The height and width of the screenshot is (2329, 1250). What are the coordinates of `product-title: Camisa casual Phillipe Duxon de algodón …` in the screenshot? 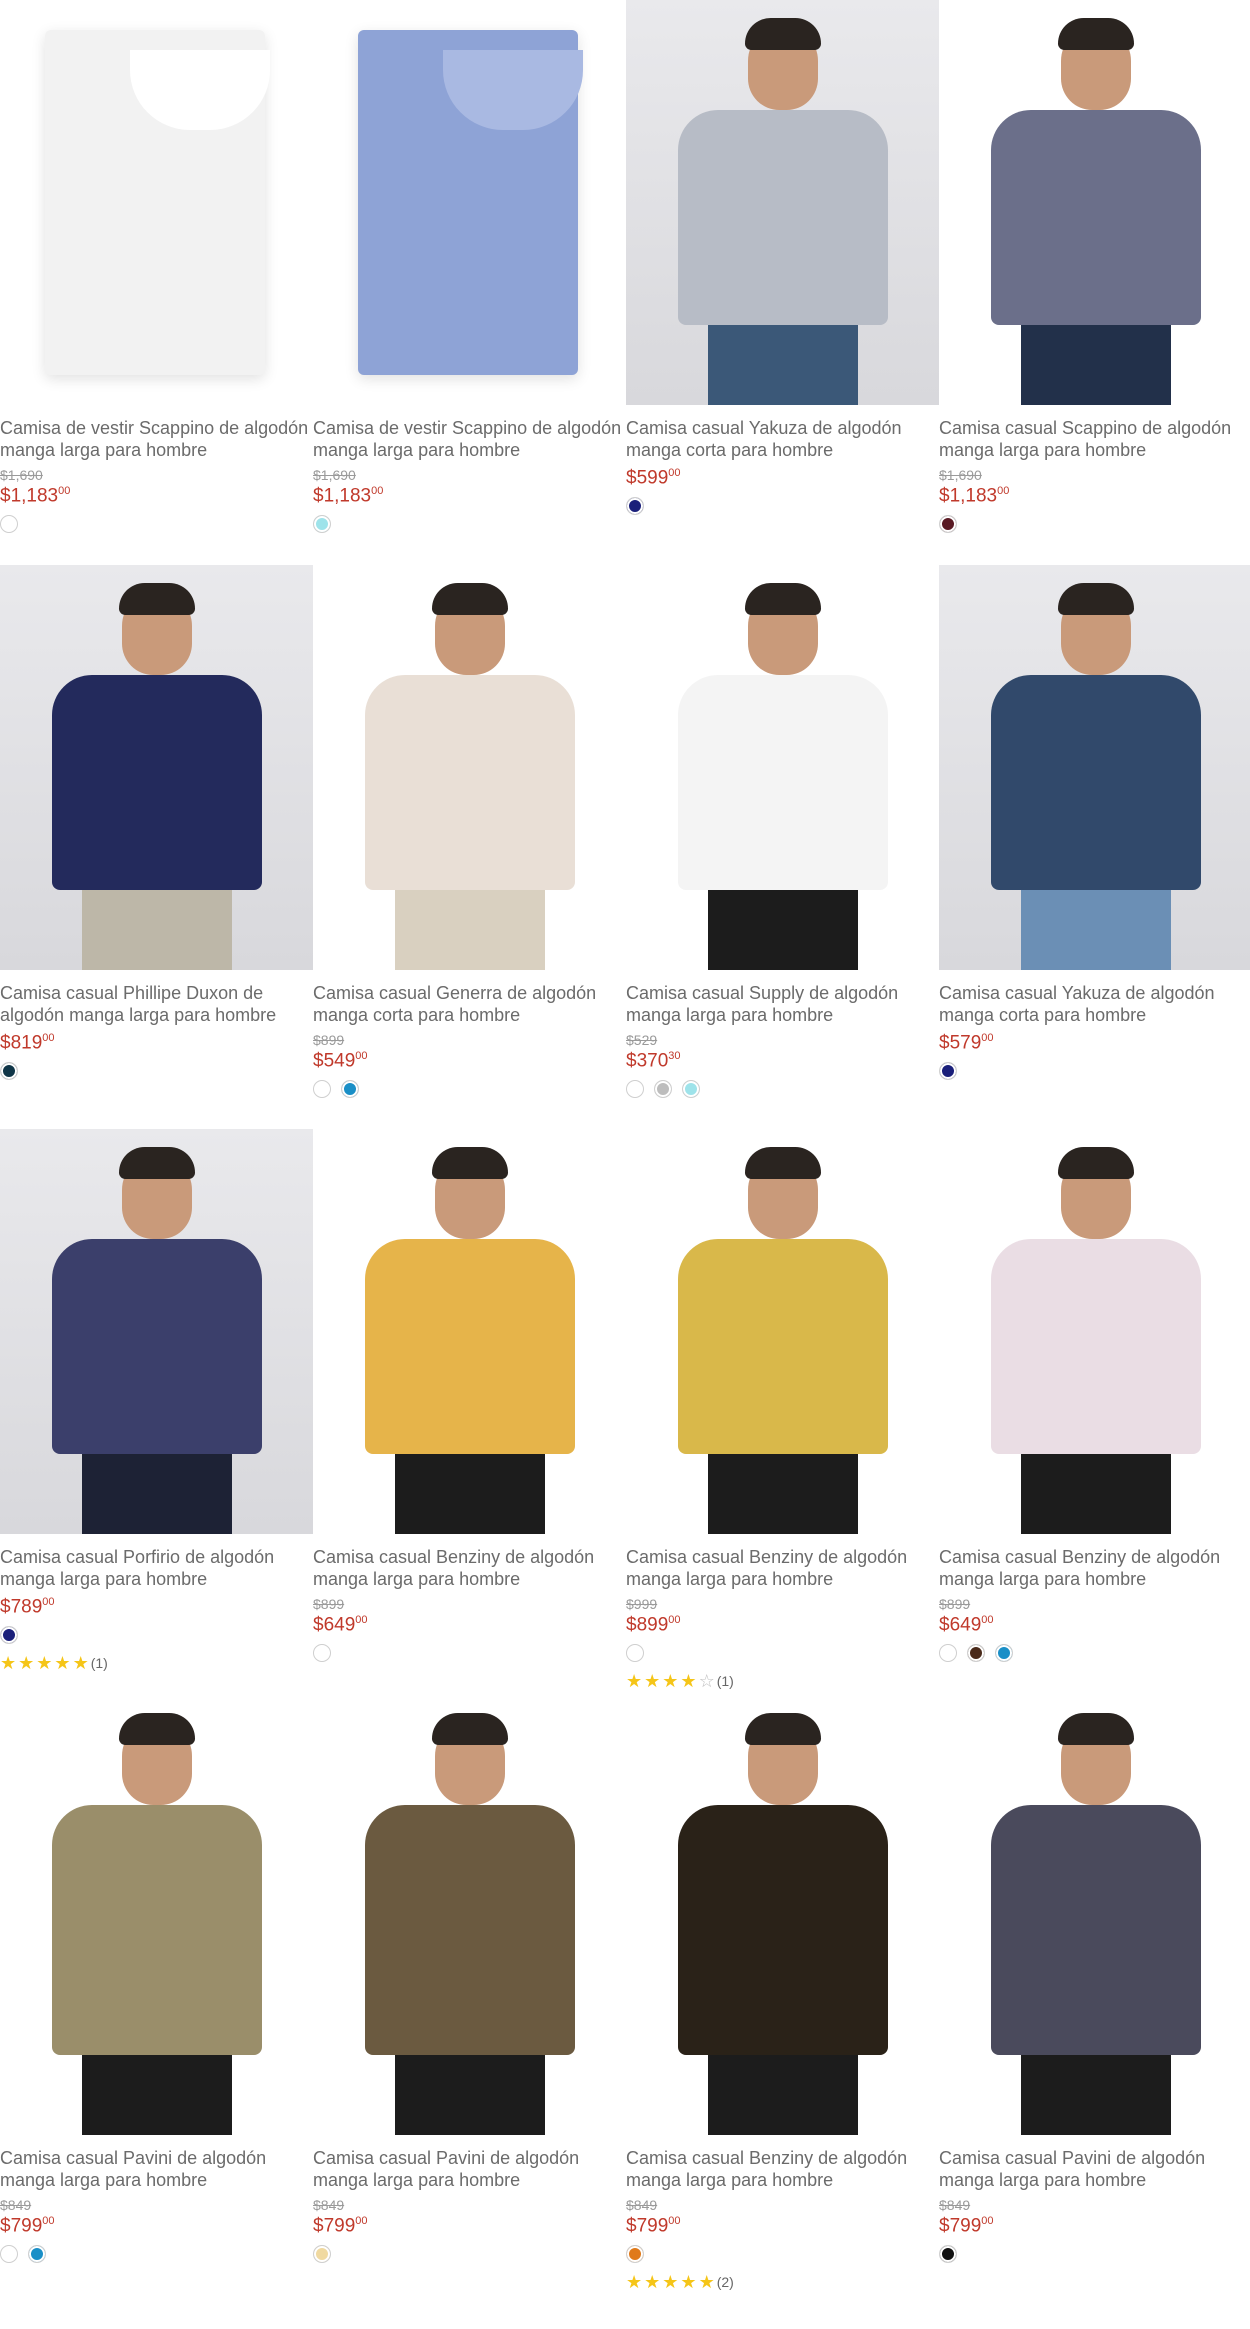 It's located at (156, 1004).